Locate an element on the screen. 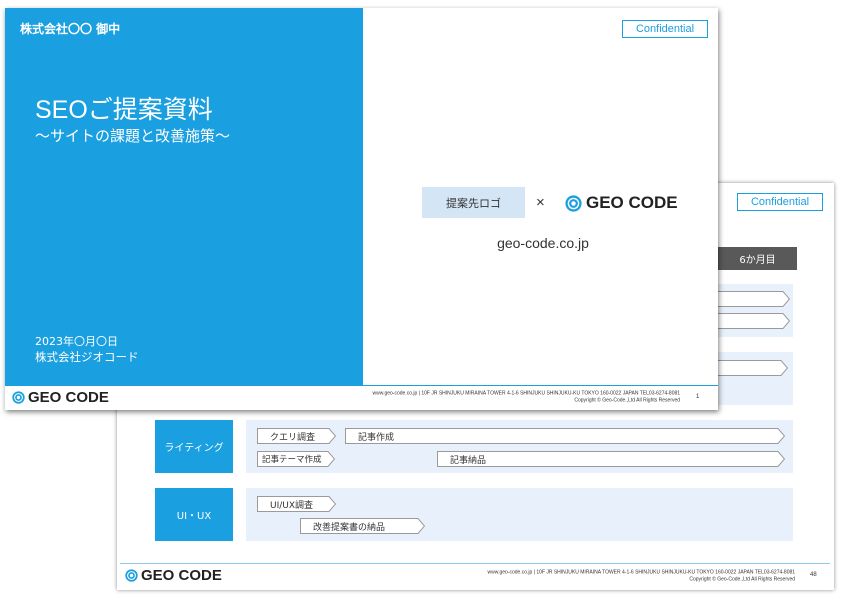  company-url: geo-code.co.jp is located at coordinates (543, 243).